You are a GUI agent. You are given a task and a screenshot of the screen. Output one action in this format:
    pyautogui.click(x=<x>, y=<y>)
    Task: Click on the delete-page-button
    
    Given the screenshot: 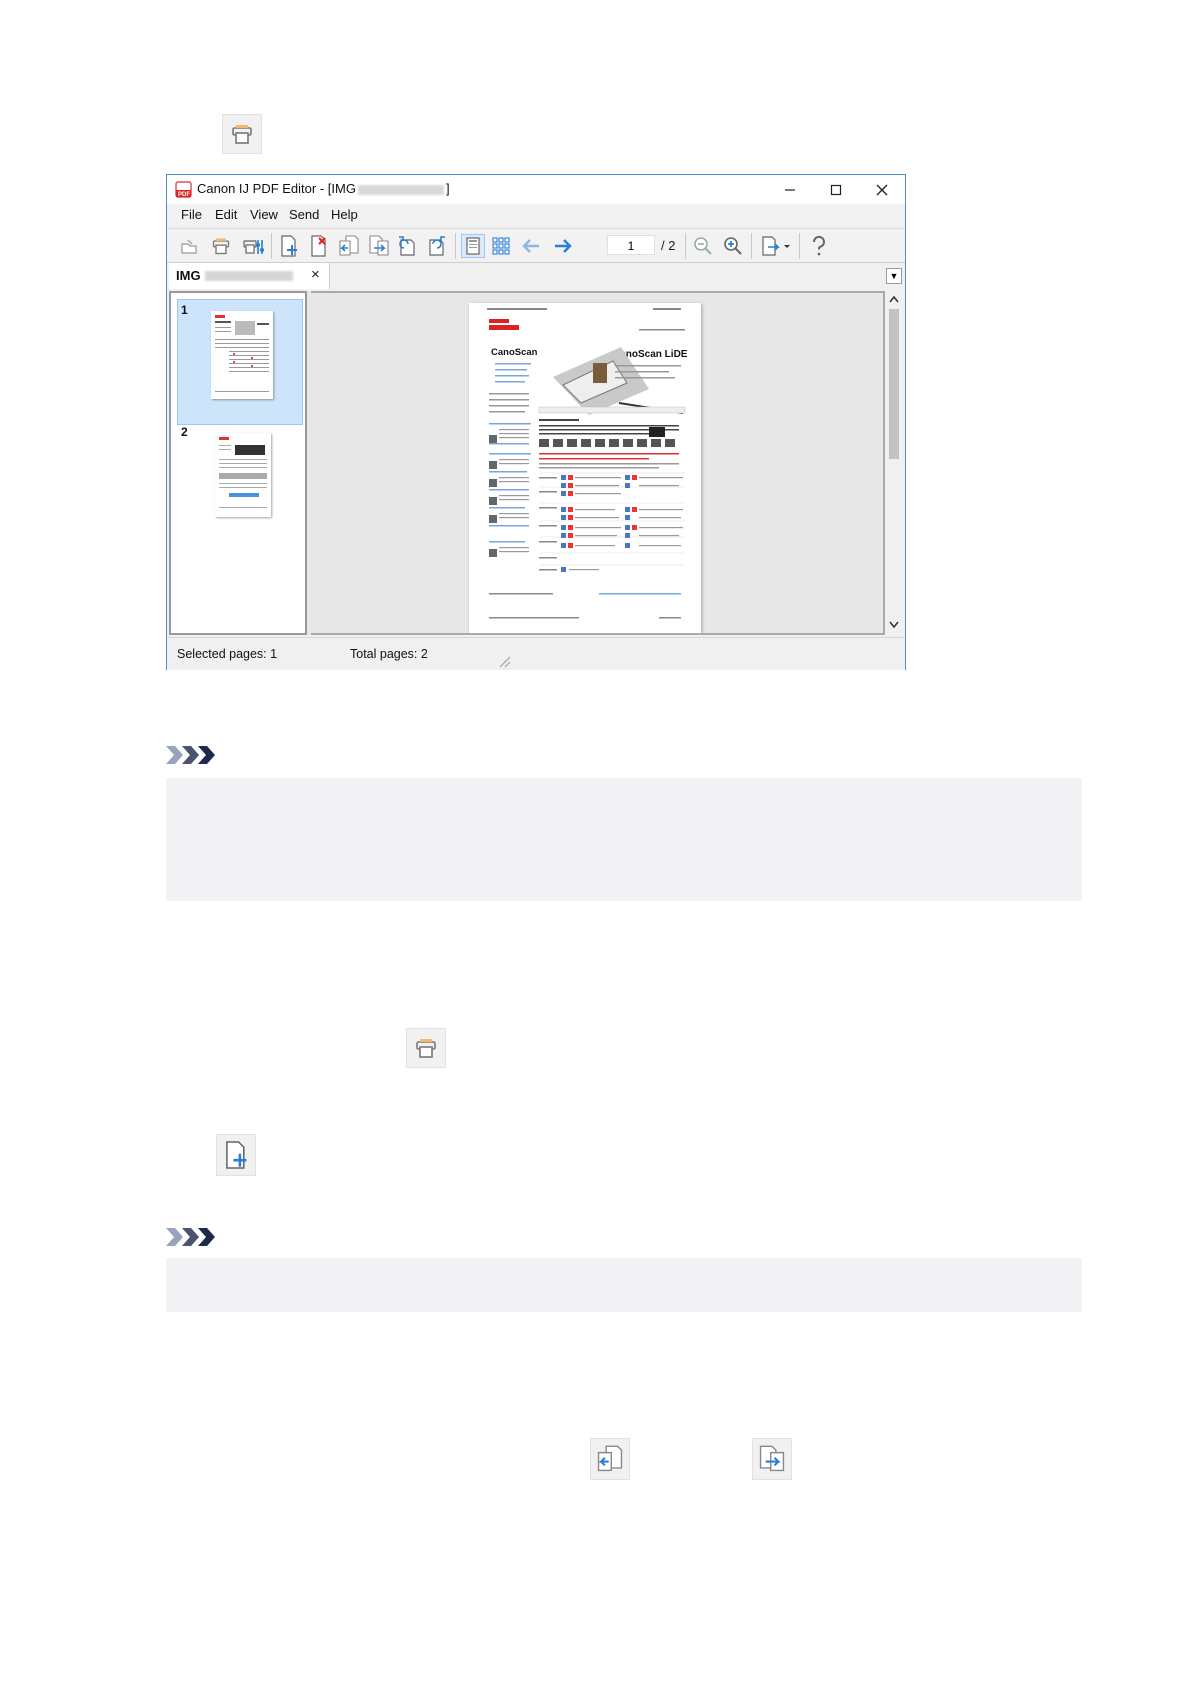 What is the action you would take?
    pyautogui.click(x=319, y=246)
    